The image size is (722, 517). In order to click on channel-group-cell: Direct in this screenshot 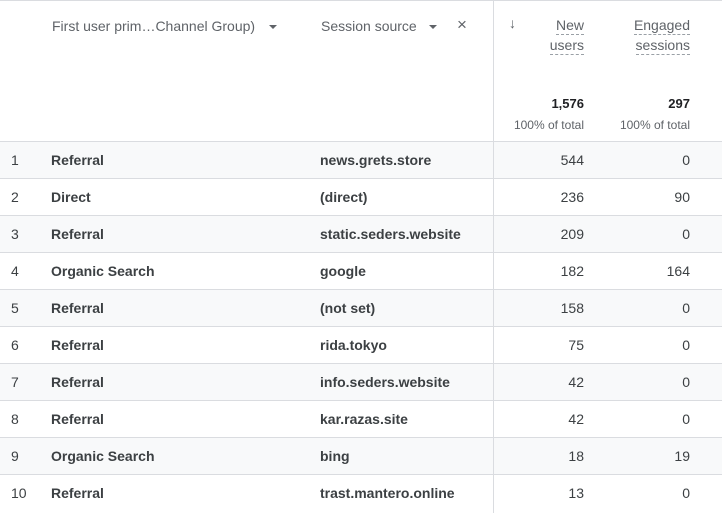, I will do `click(71, 197)`.